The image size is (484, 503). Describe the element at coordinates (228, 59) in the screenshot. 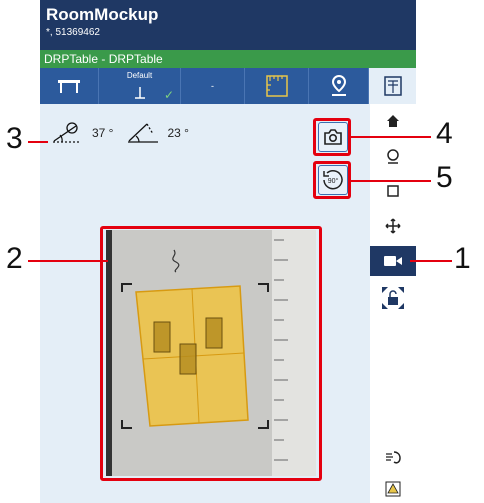

I see `breadcrumb: DRPTable - DRPTable` at that location.